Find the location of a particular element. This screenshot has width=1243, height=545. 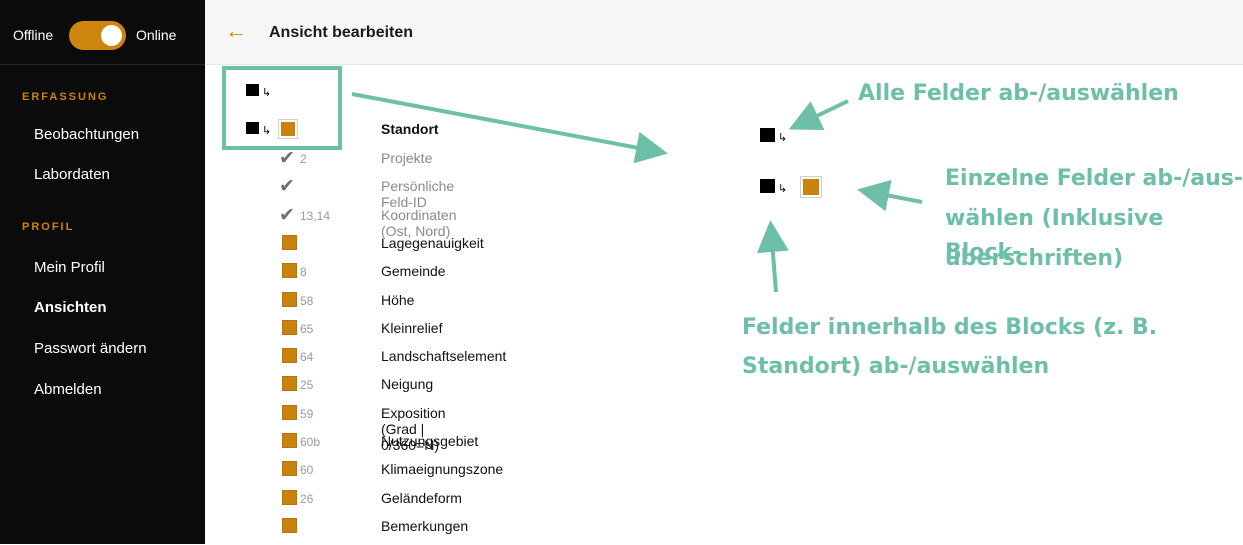

annotation-block-1: Felder innerhalb des Blocks (z. B. is located at coordinates (950, 327).